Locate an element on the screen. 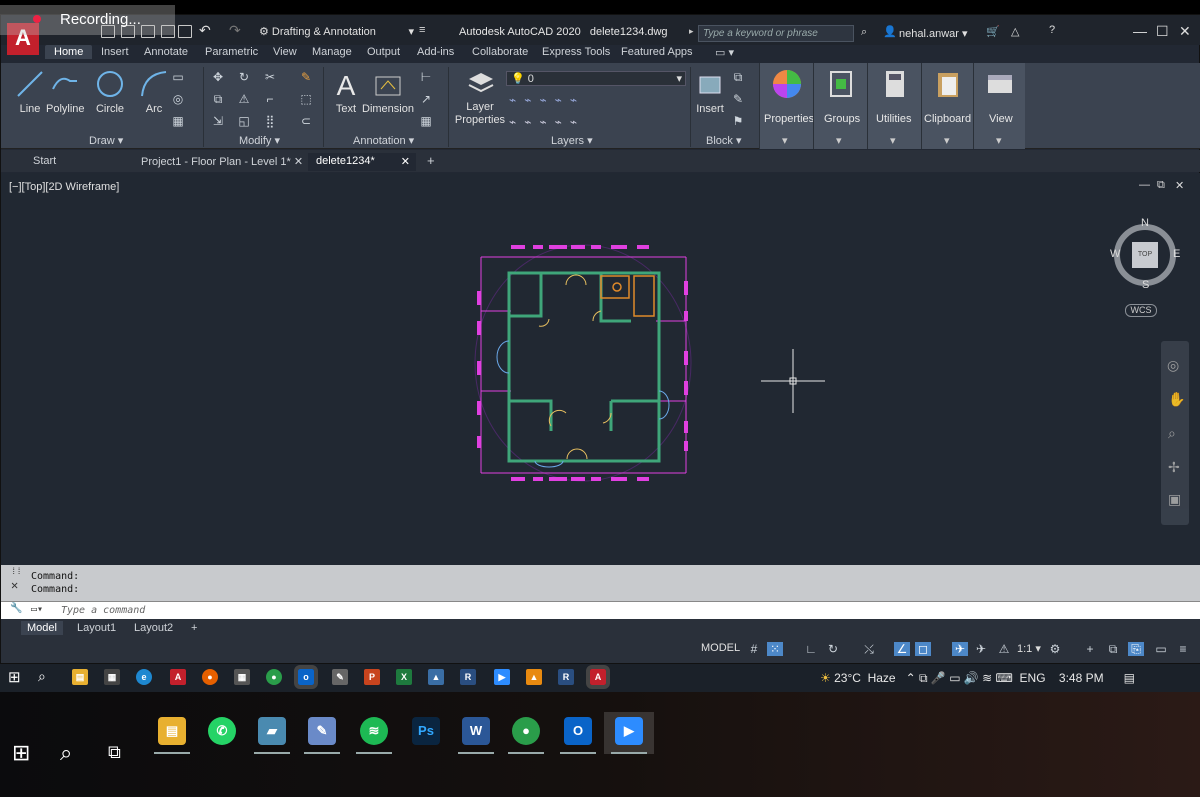 The image size is (1200, 797). acrobat-icon: A is located at coordinates (178, 677).